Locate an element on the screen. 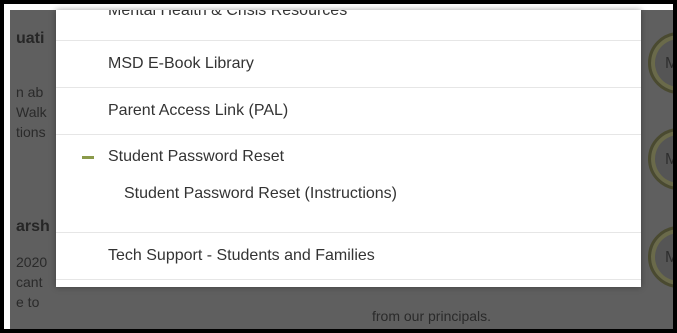 This screenshot has width=677, height=333. bg-text-principals: from our principals. is located at coordinates (432, 316).